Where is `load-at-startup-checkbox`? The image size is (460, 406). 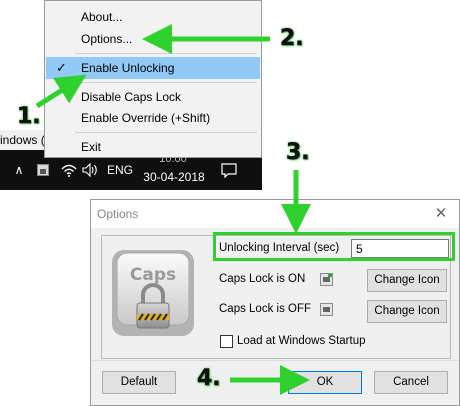 load-at-startup-checkbox is located at coordinates (226, 341).